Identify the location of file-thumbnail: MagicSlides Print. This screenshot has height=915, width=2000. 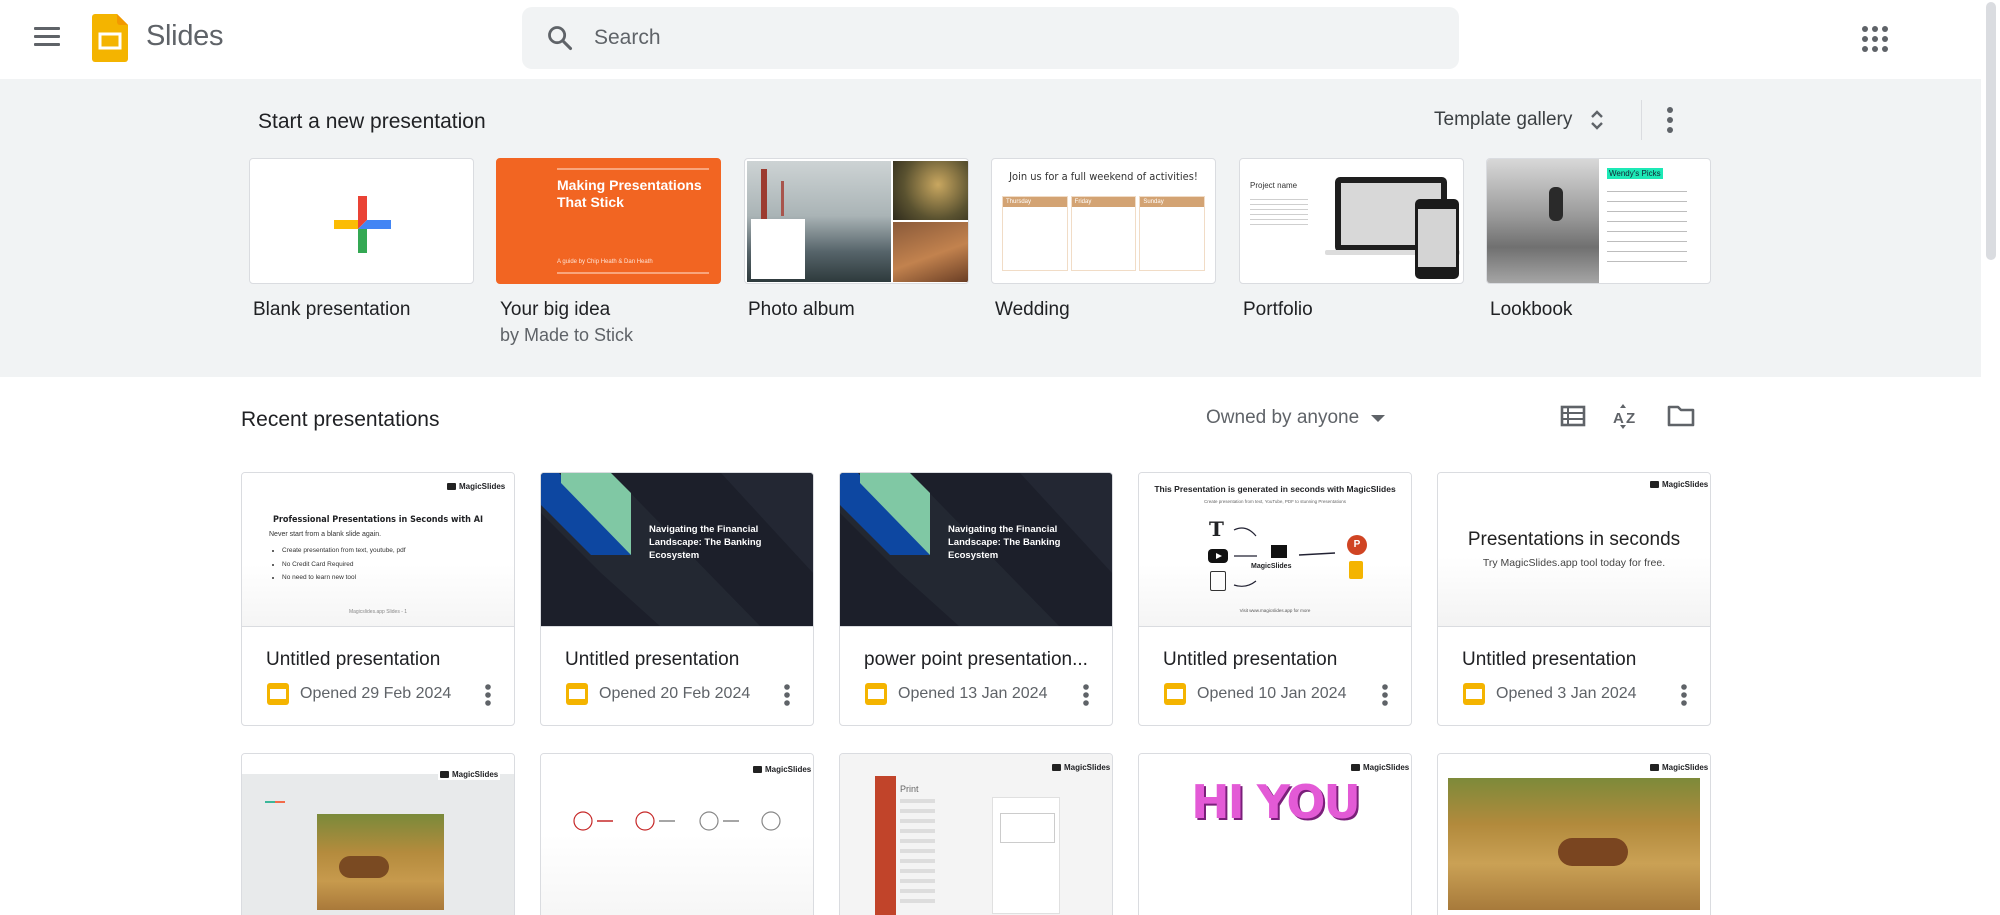
(976, 834).